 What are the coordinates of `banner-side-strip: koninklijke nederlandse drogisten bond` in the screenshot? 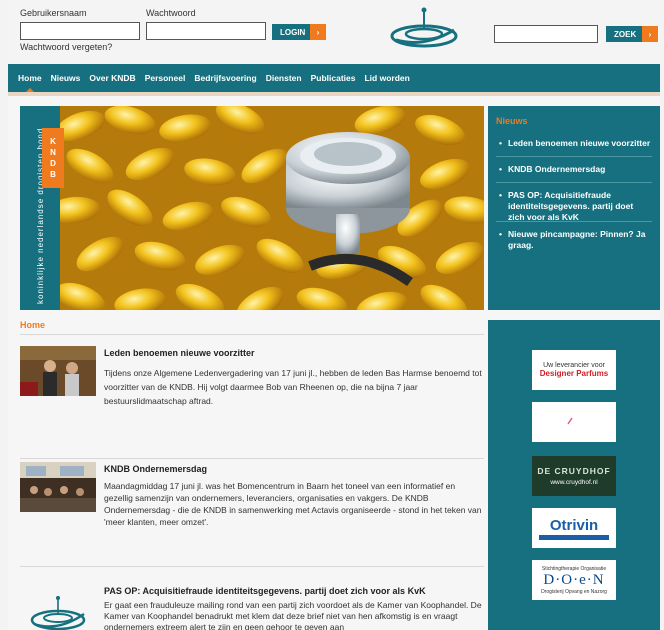 It's located at (32, 208).